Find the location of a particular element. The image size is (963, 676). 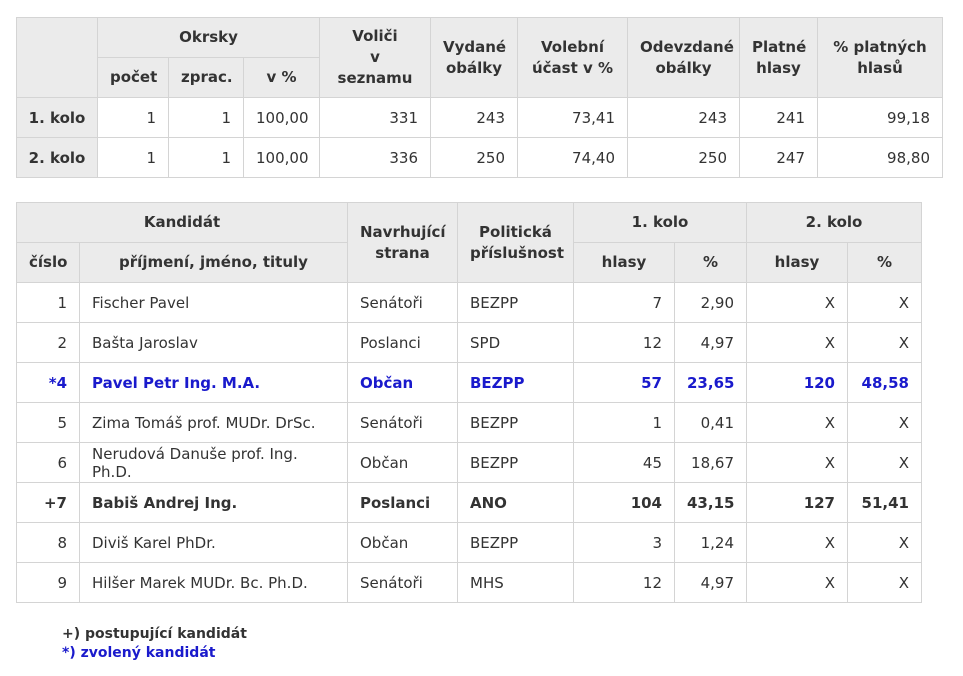

round1-votes-cell: 45 is located at coordinates (624, 462).